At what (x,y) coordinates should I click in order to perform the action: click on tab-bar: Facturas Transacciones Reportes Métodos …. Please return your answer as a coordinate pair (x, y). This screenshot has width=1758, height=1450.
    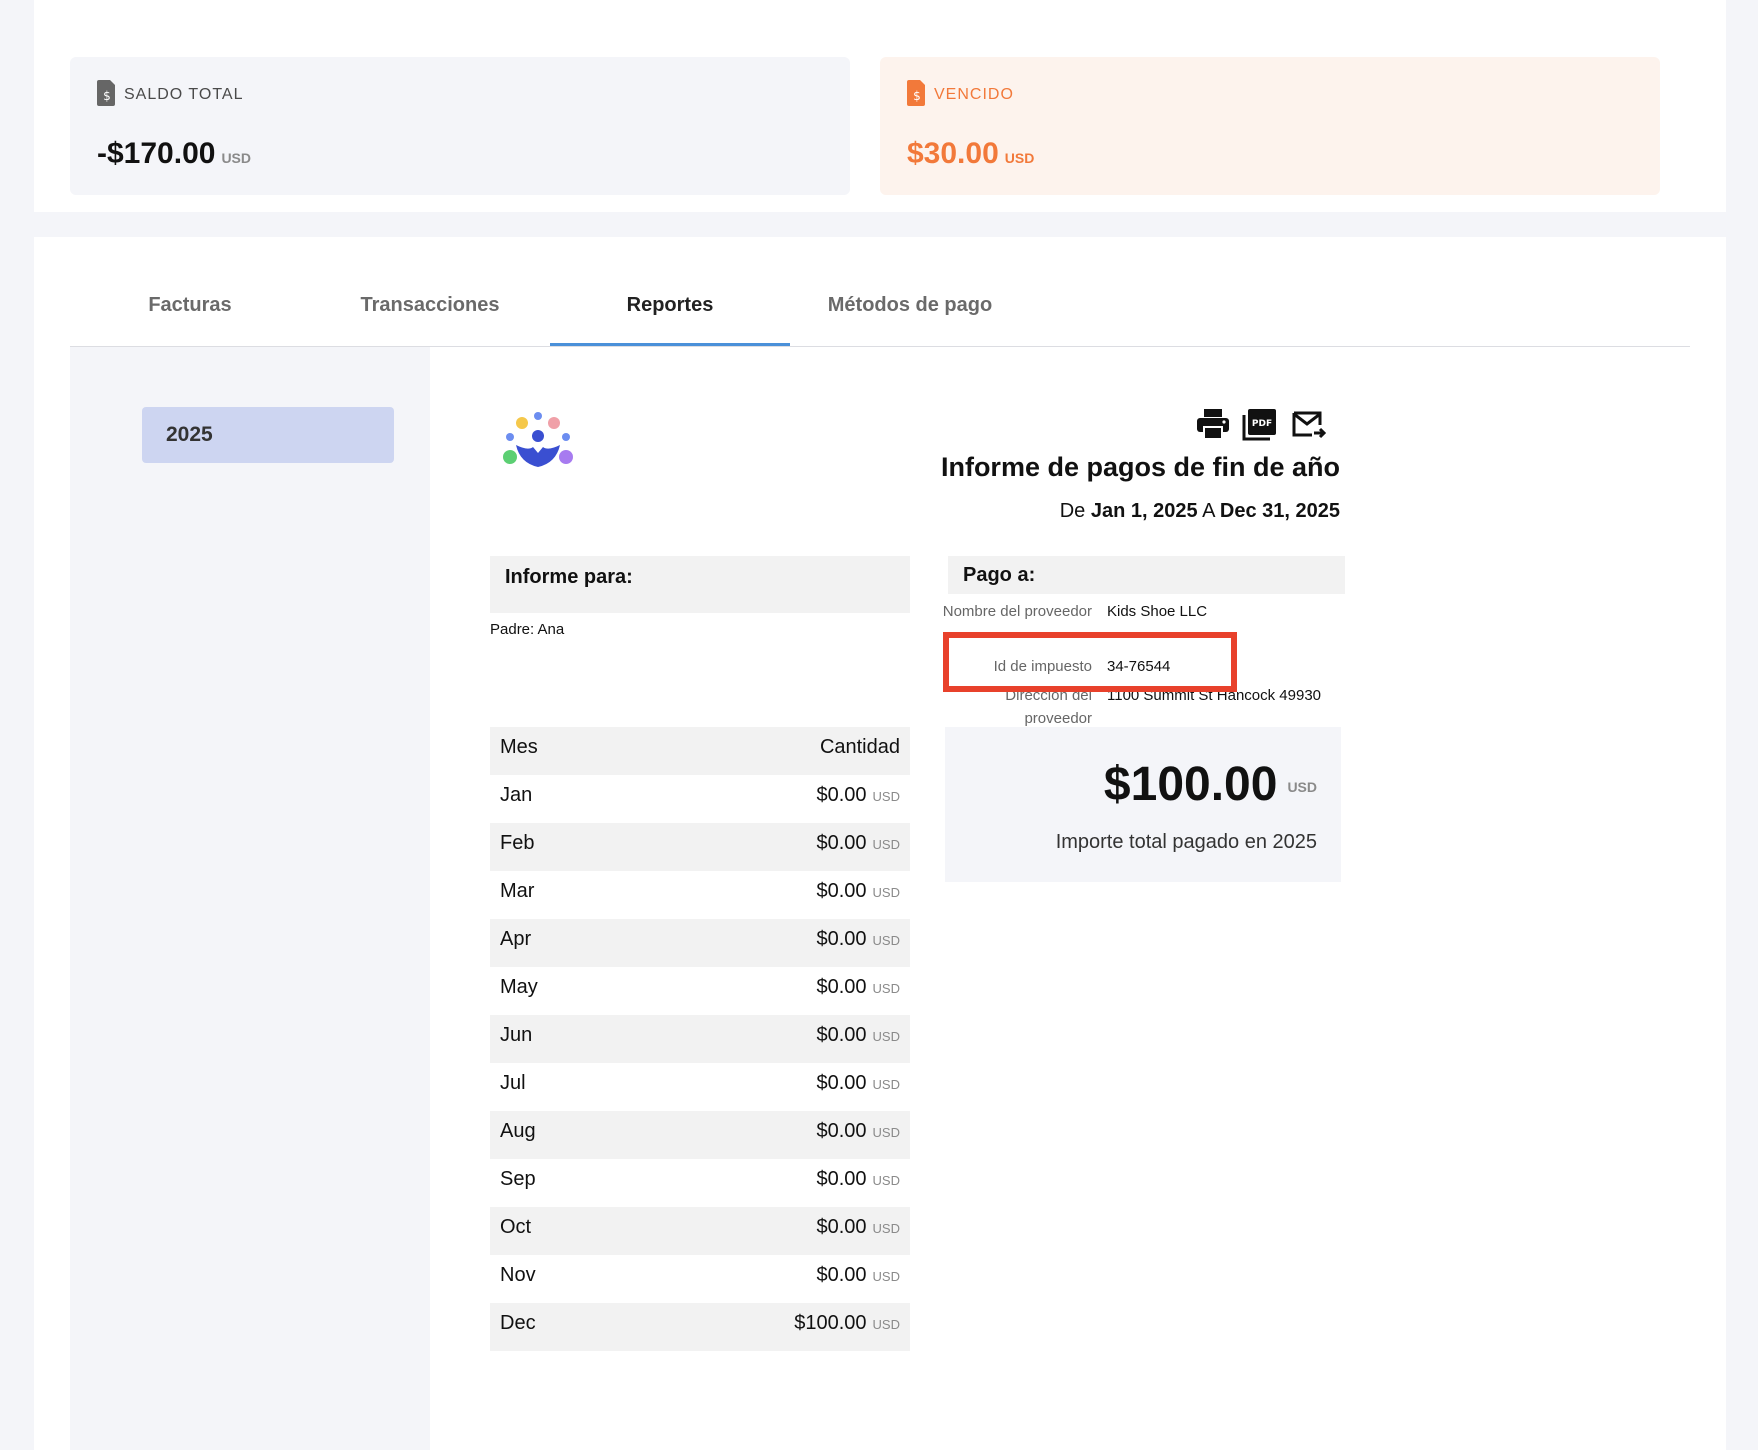
    Looking at the image, I should click on (880, 292).